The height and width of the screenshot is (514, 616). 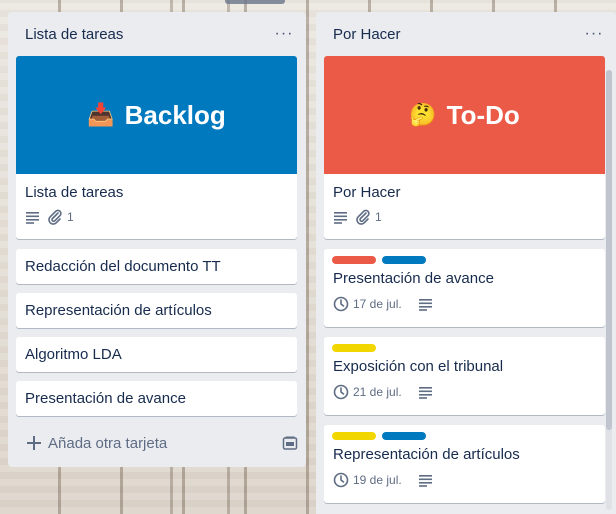 I want to click on list-title: Lista de tareas, so click(x=74, y=34).